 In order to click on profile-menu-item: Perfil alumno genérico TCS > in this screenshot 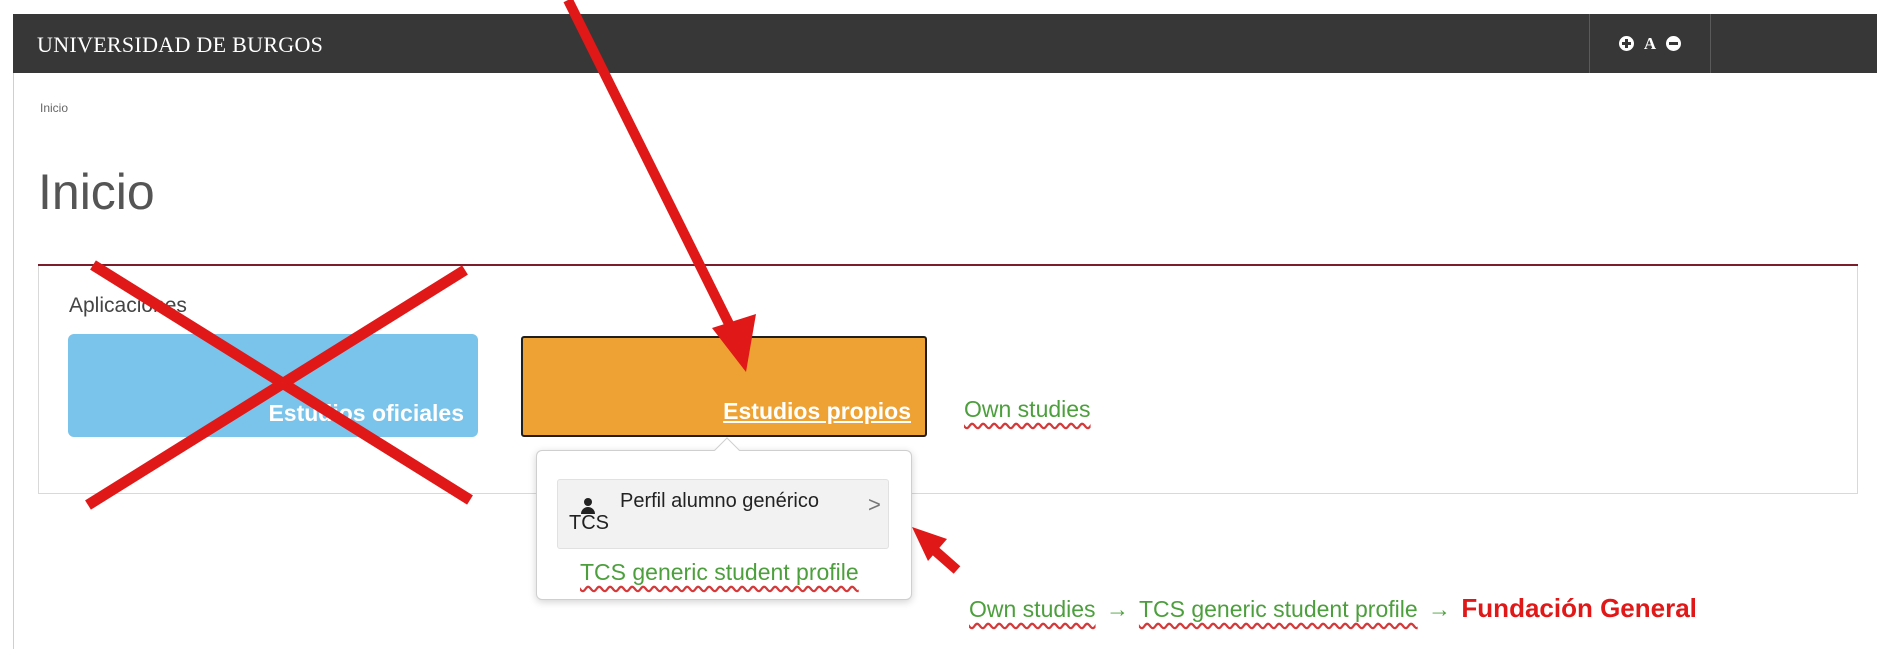, I will do `click(723, 514)`.